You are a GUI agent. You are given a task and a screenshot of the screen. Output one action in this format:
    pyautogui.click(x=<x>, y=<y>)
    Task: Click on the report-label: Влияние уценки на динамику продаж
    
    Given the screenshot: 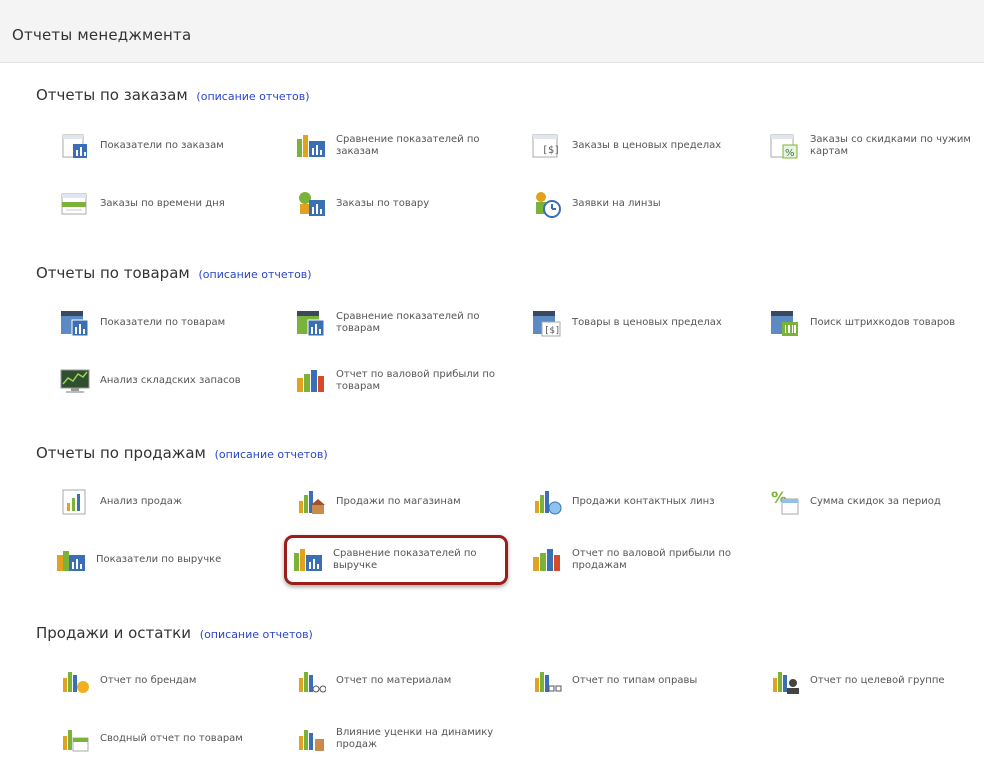 What is the action you would take?
    pyautogui.click(x=415, y=738)
    